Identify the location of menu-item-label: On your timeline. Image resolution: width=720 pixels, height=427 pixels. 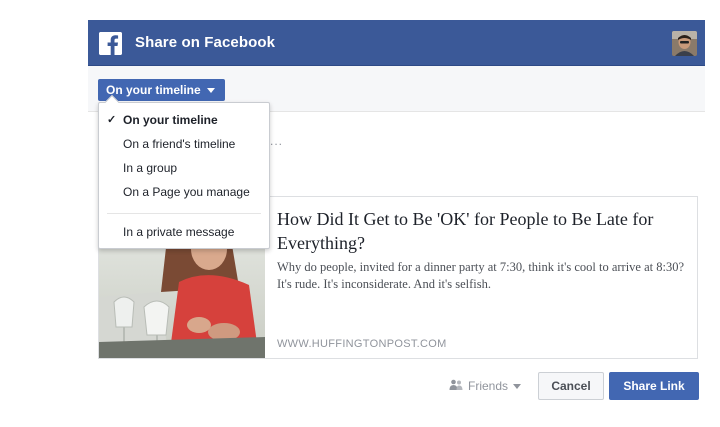
(170, 120).